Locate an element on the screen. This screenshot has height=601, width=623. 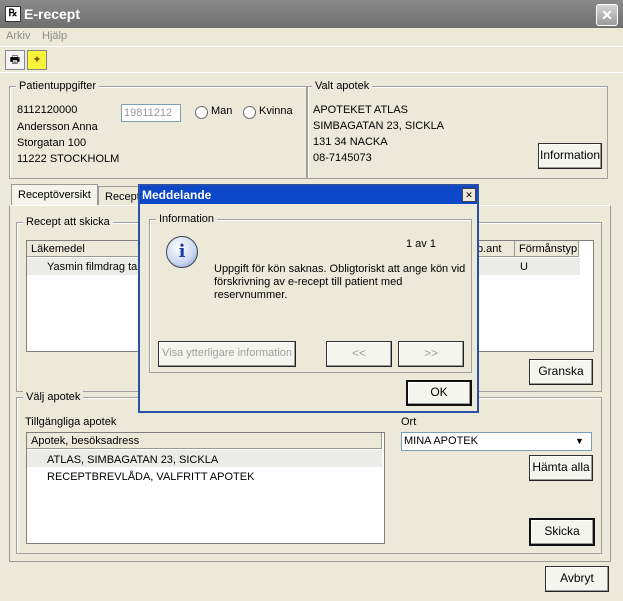
print-button: 🖶 is located at coordinates (15, 60).